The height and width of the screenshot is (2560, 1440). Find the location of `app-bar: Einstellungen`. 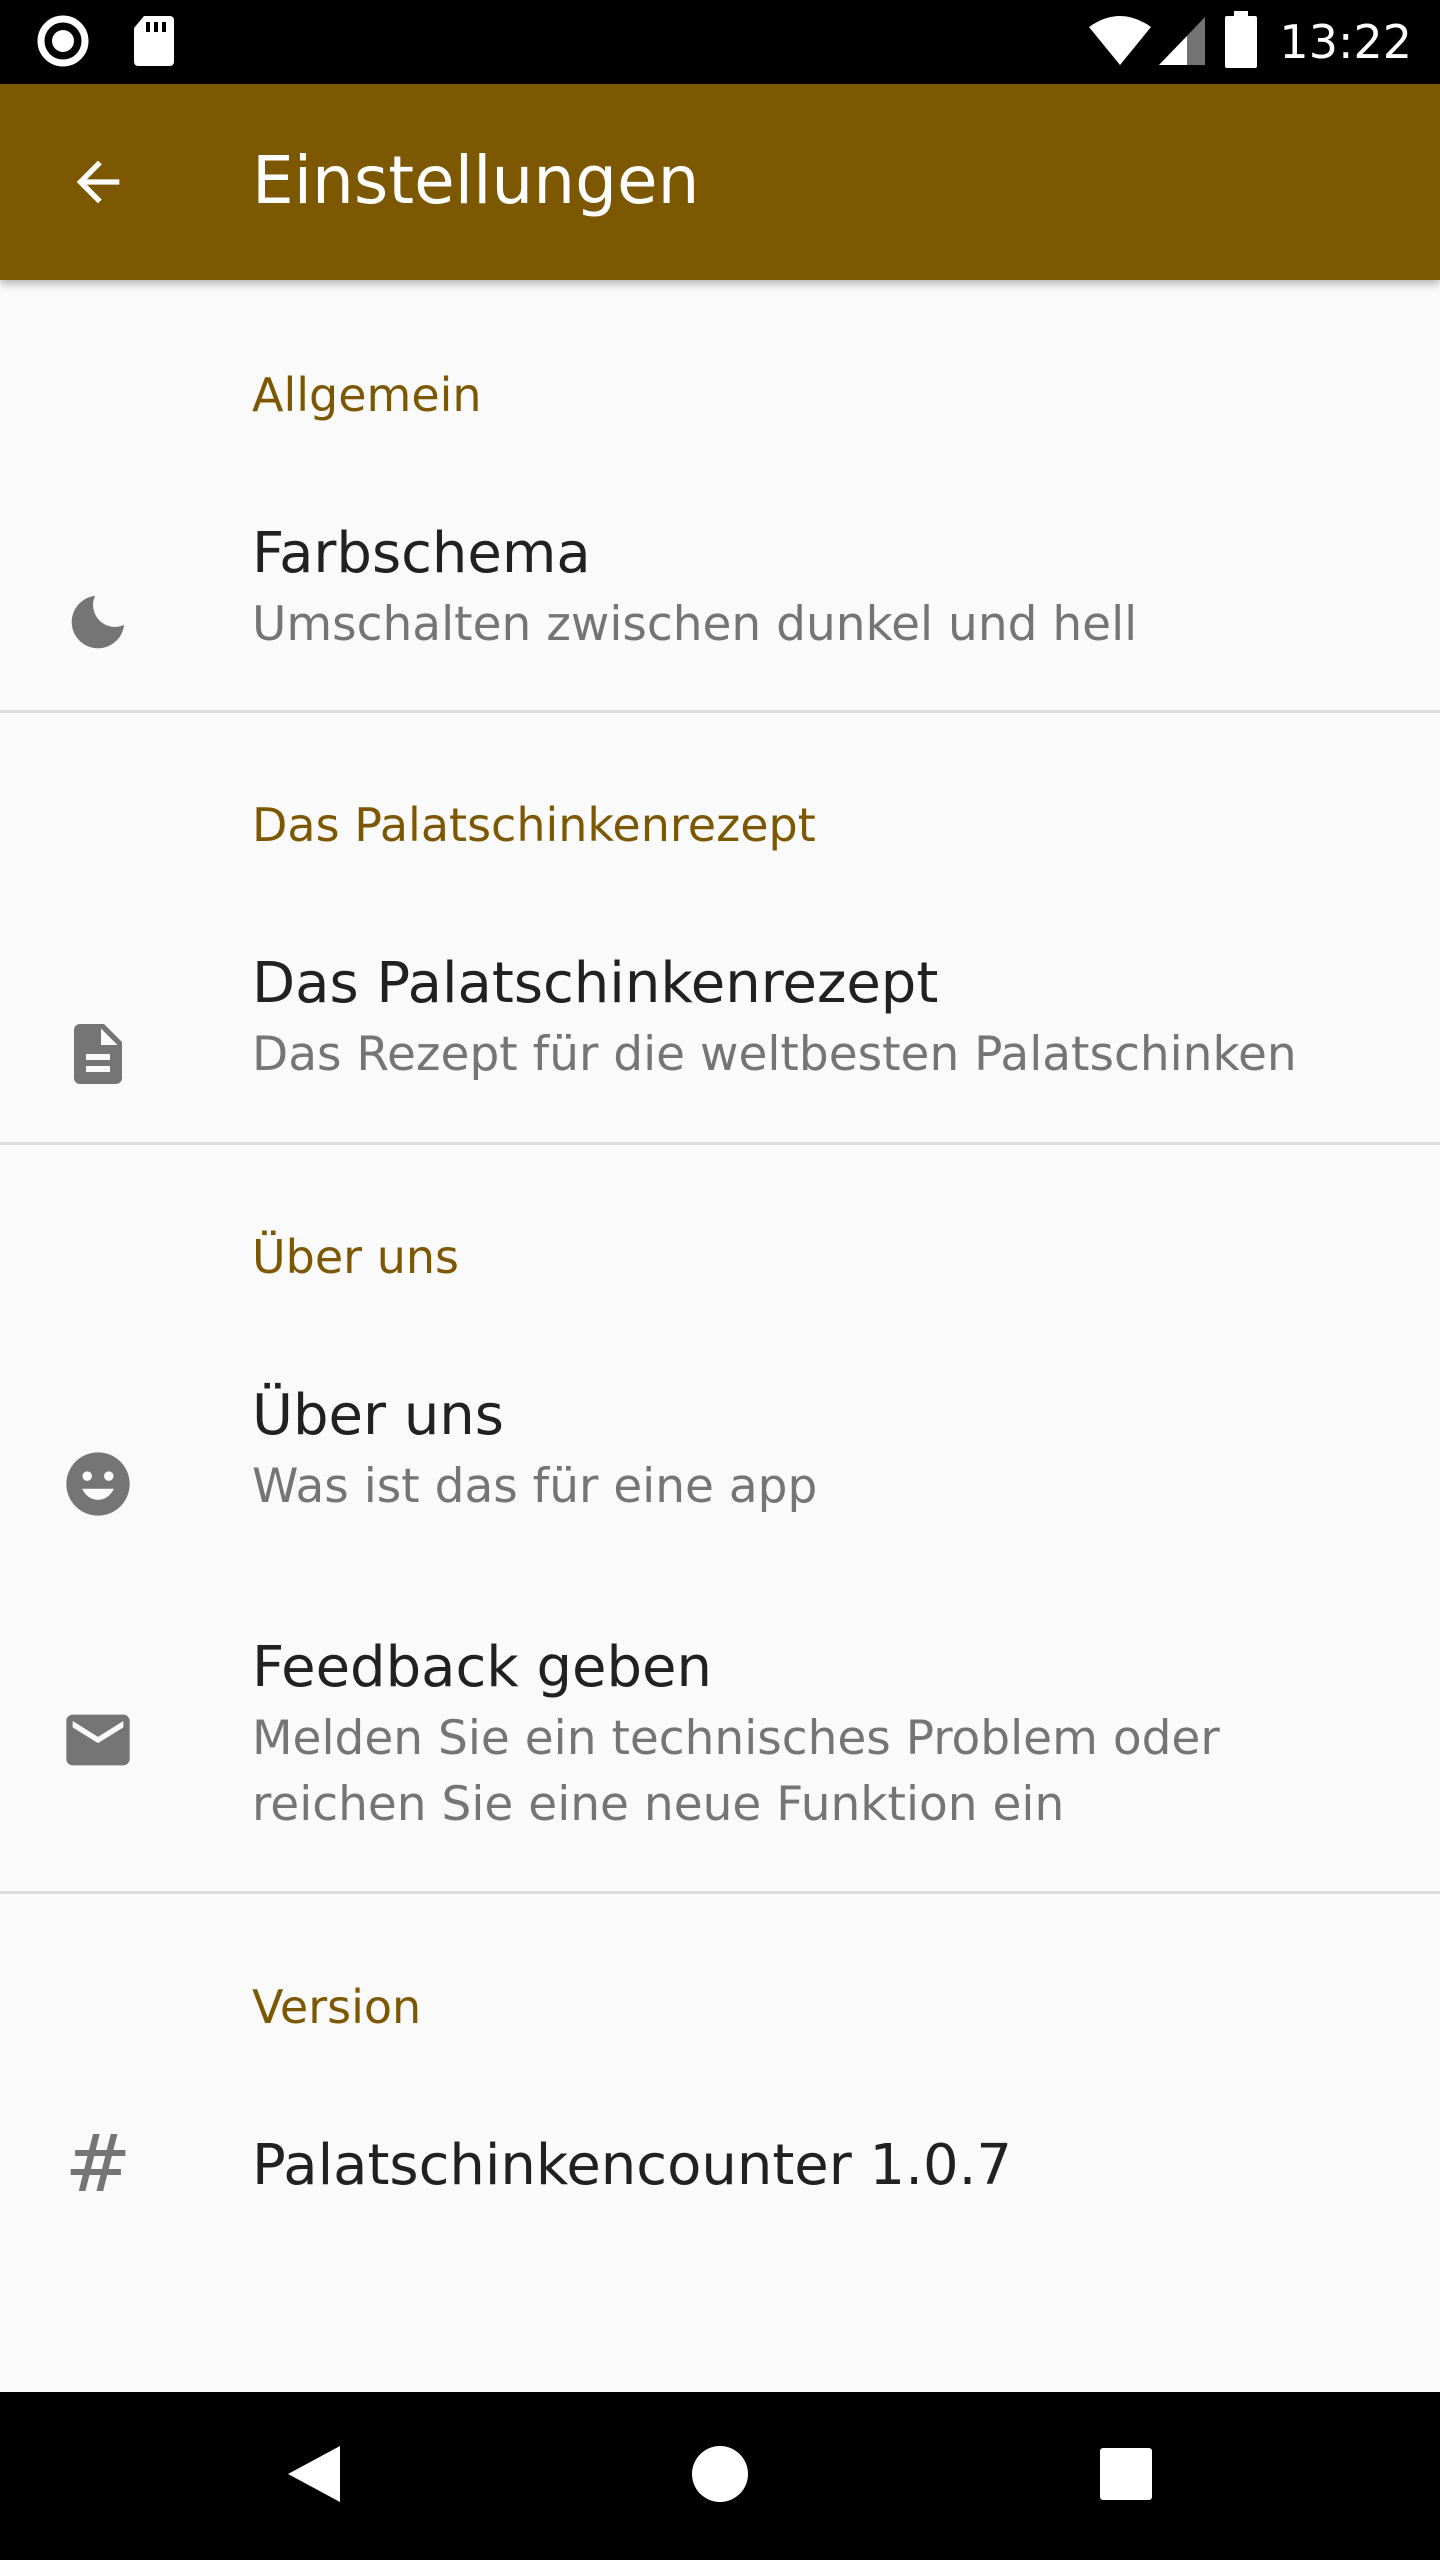

app-bar: Einstellungen is located at coordinates (720, 182).